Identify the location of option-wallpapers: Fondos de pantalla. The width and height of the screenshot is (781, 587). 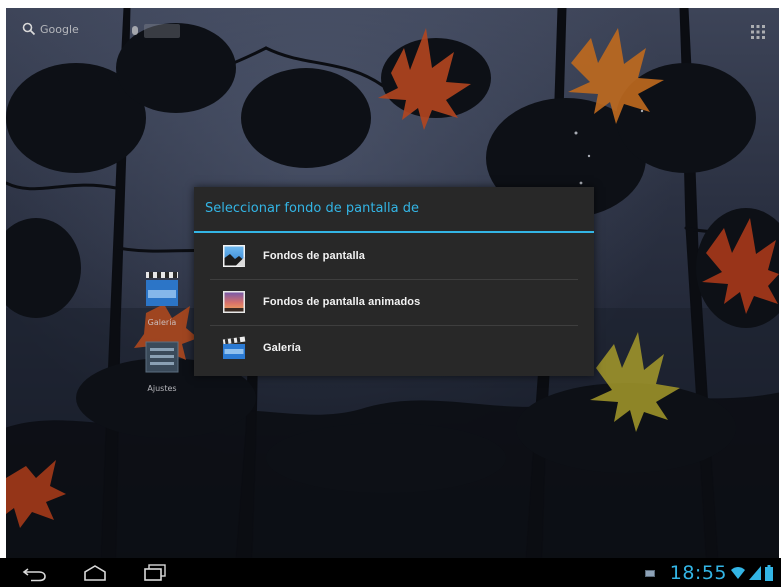
(386, 256).